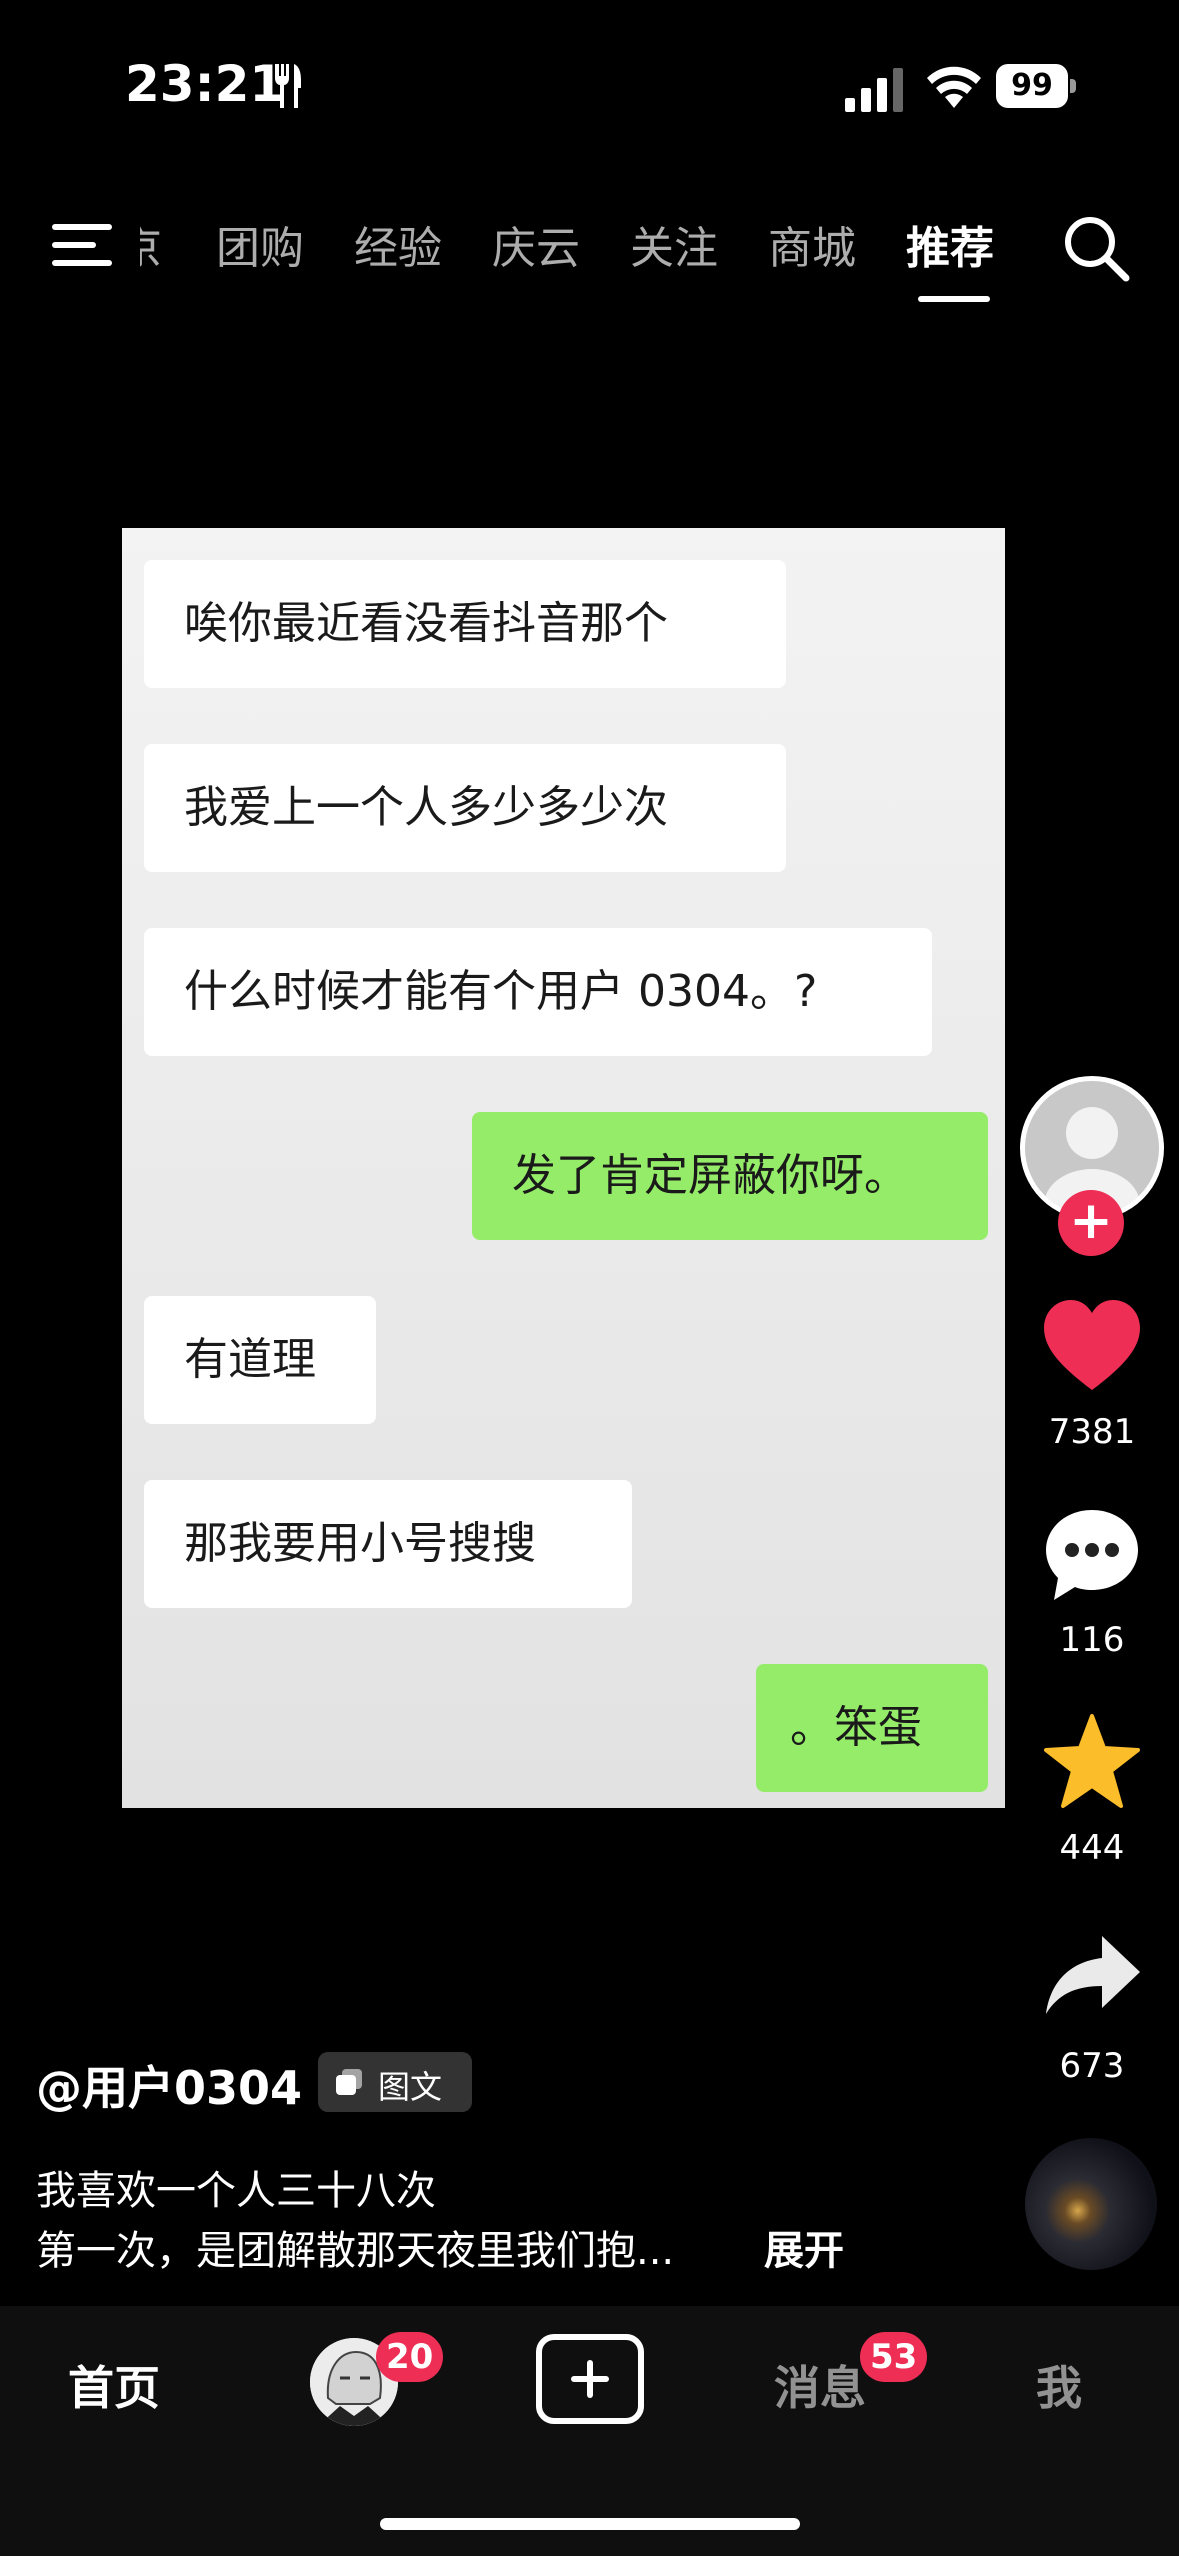  I want to click on tab-partial: 京, so click(160, 241).